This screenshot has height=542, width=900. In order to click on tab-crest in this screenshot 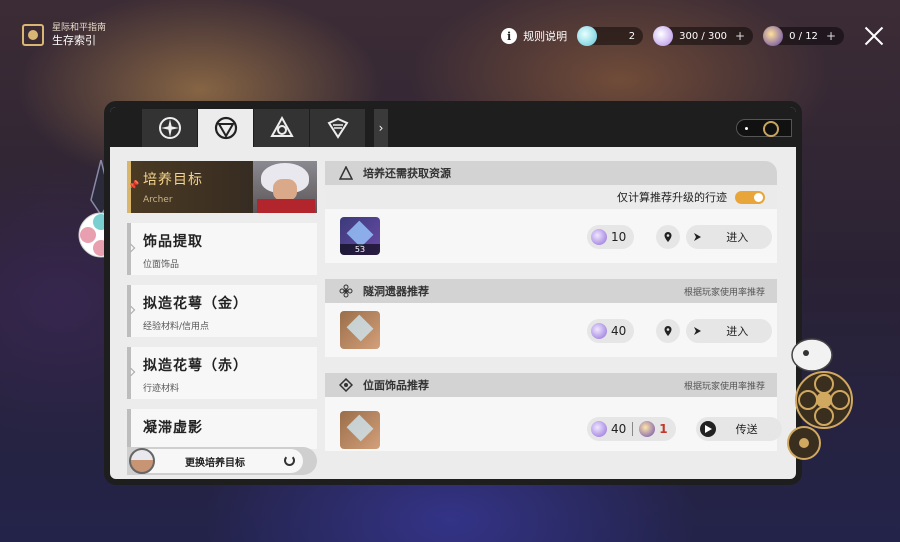, I will do `click(337, 128)`.